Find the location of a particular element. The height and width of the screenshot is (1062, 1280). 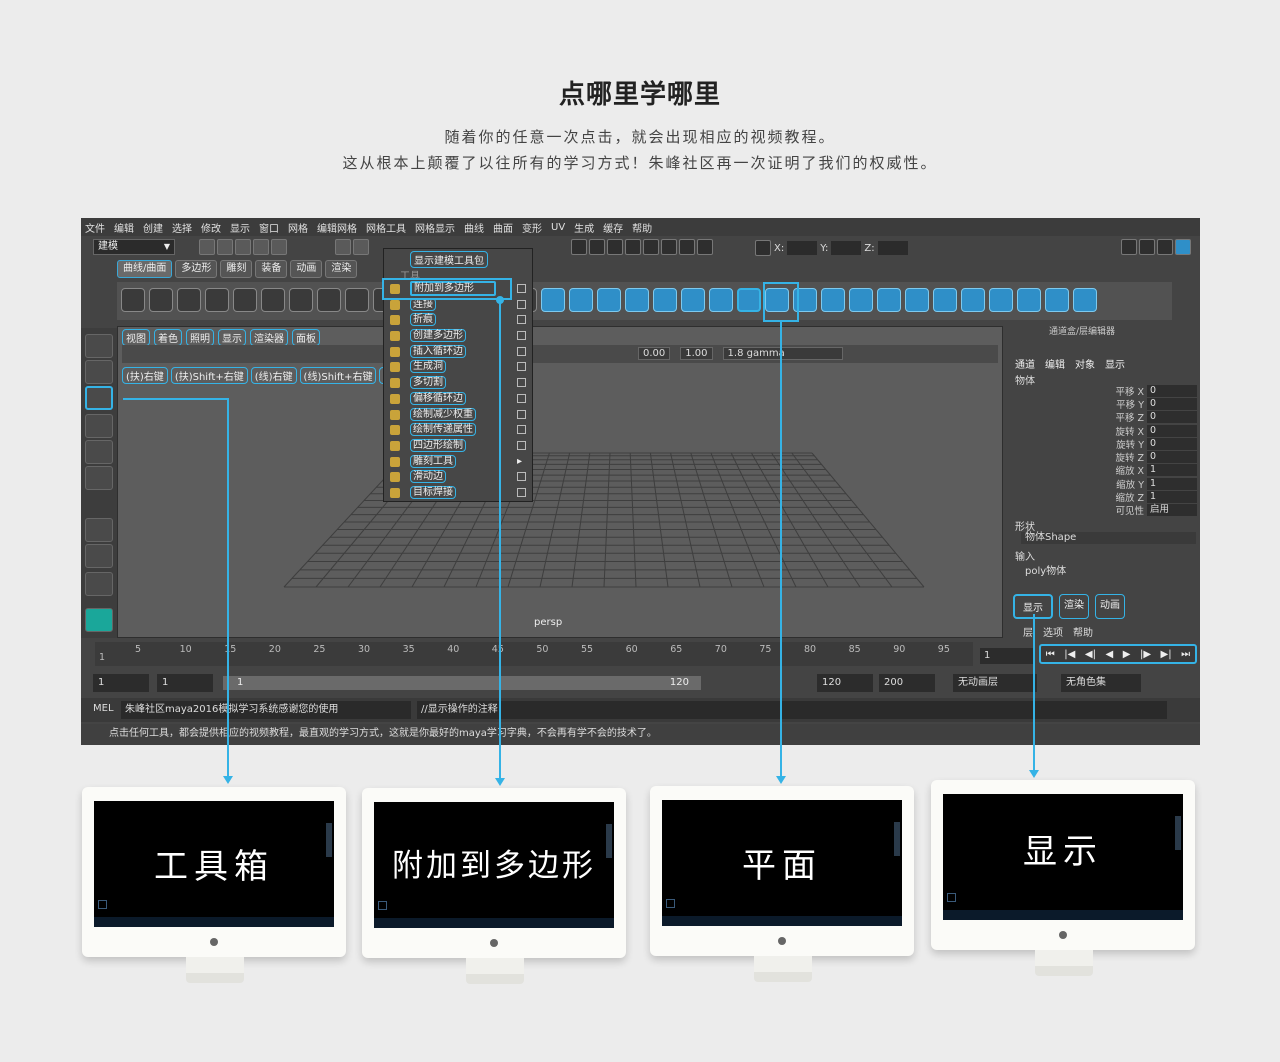

lasso-tool-icon is located at coordinates (99, 372).